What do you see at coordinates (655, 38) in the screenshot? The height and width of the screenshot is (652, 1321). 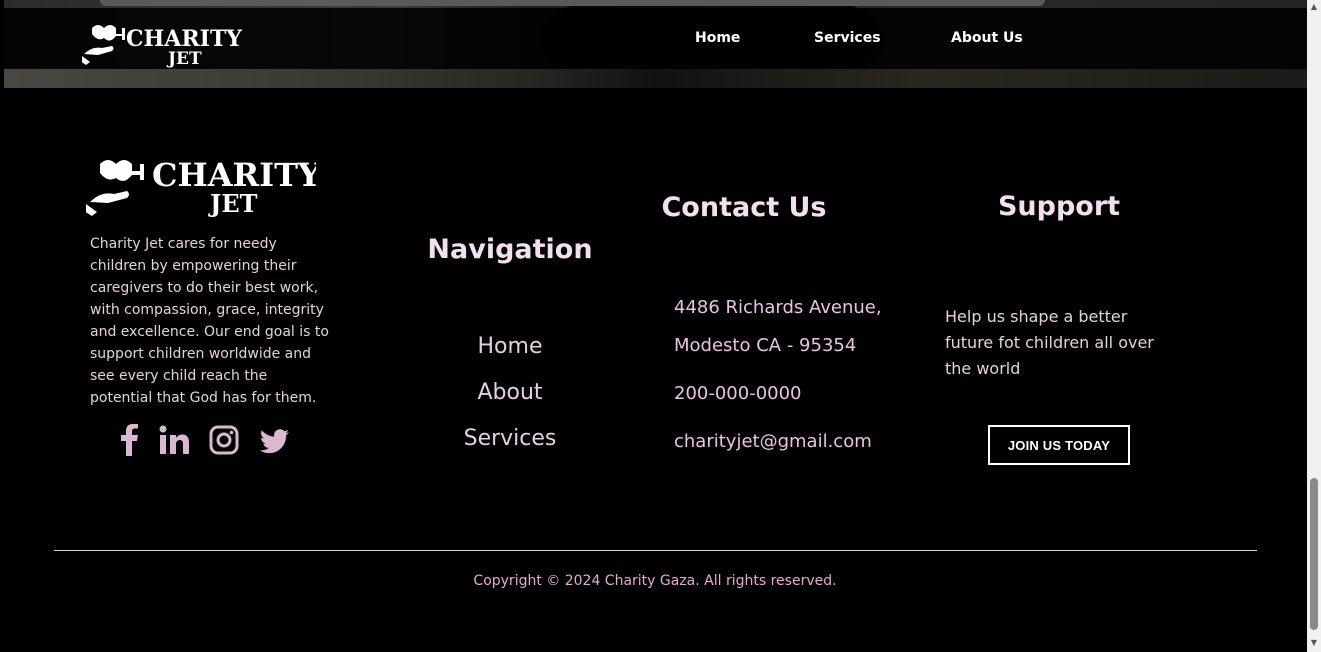 I see `site-header: CHARITY JET Home Services About Us` at bounding box center [655, 38].